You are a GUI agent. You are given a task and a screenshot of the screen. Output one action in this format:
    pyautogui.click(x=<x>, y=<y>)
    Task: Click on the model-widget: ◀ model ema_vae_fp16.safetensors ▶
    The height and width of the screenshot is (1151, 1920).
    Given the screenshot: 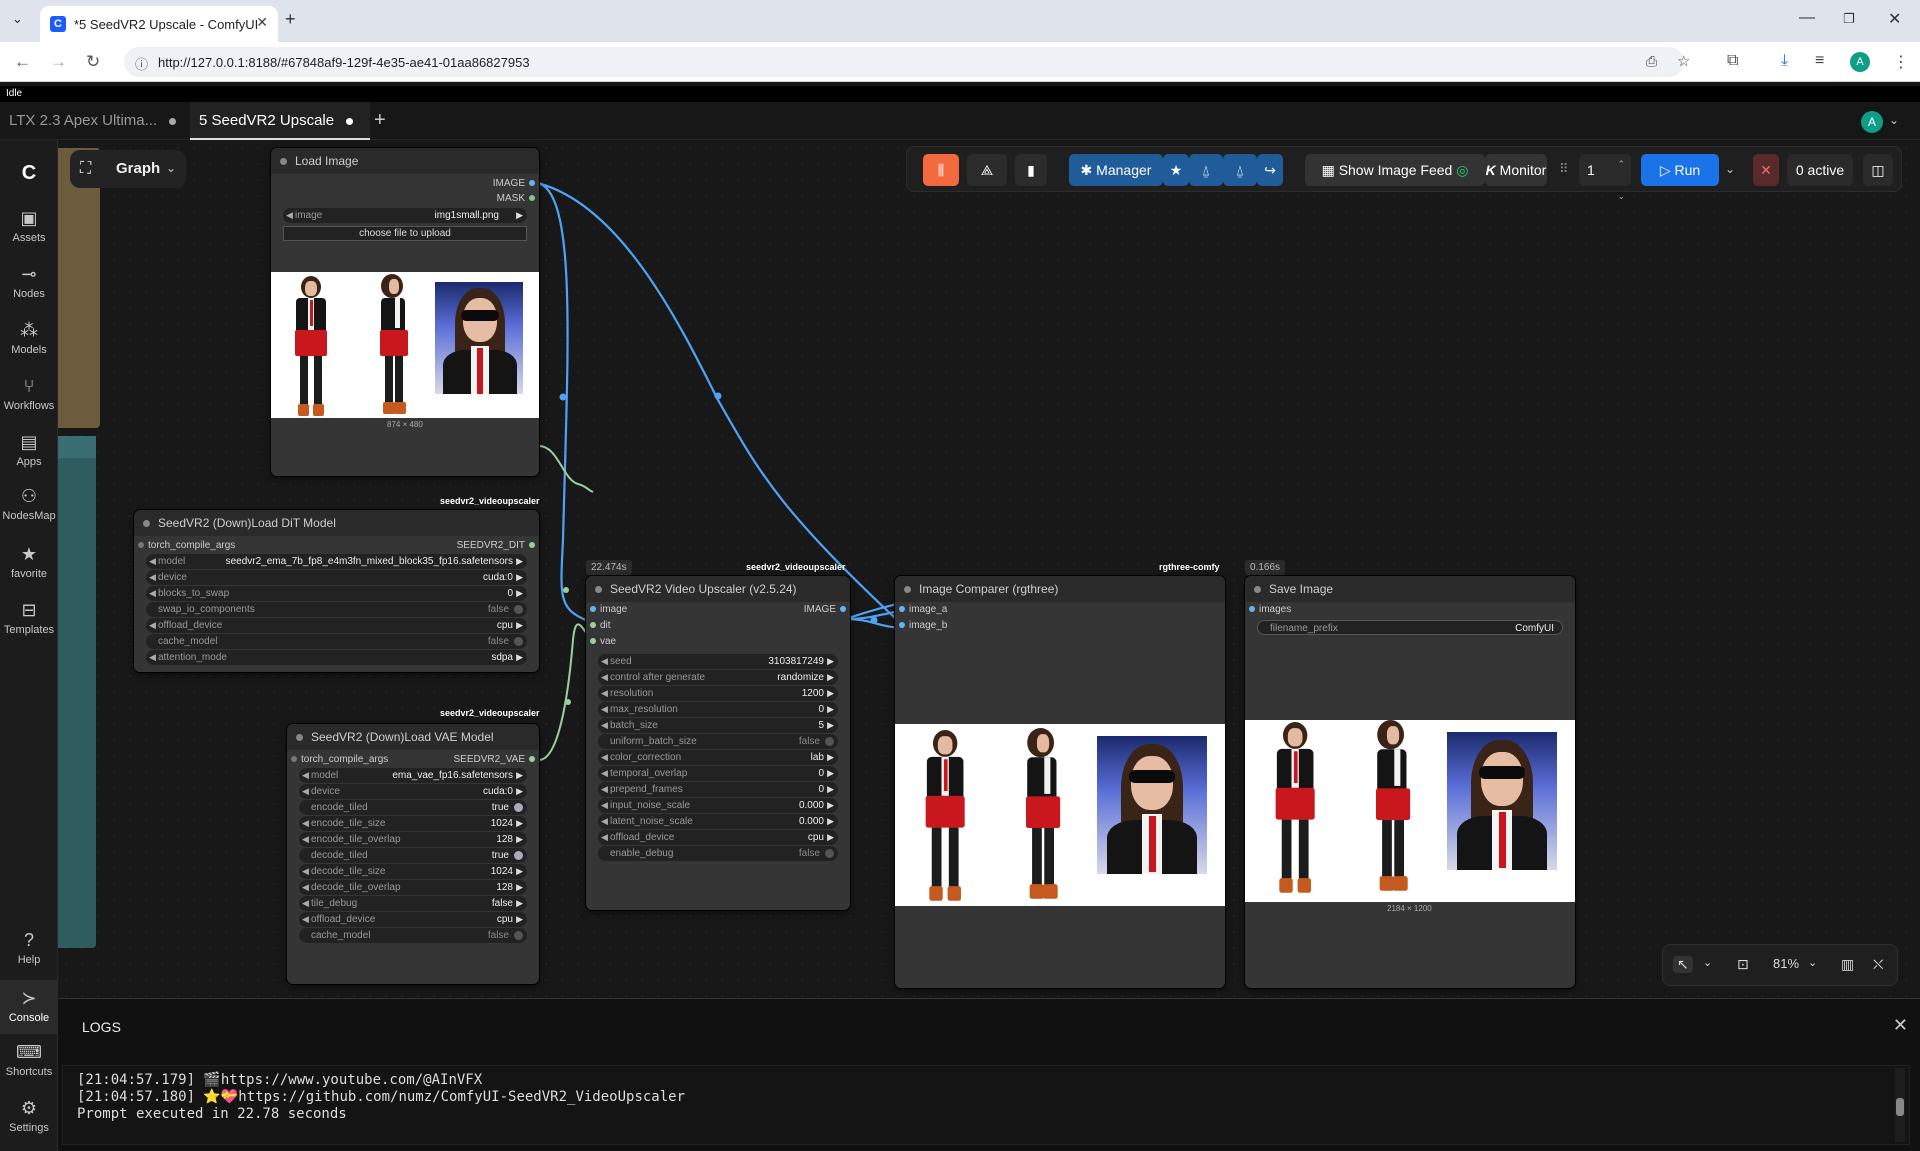 What is the action you would take?
    pyautogui.click(x=413, y=775)
    